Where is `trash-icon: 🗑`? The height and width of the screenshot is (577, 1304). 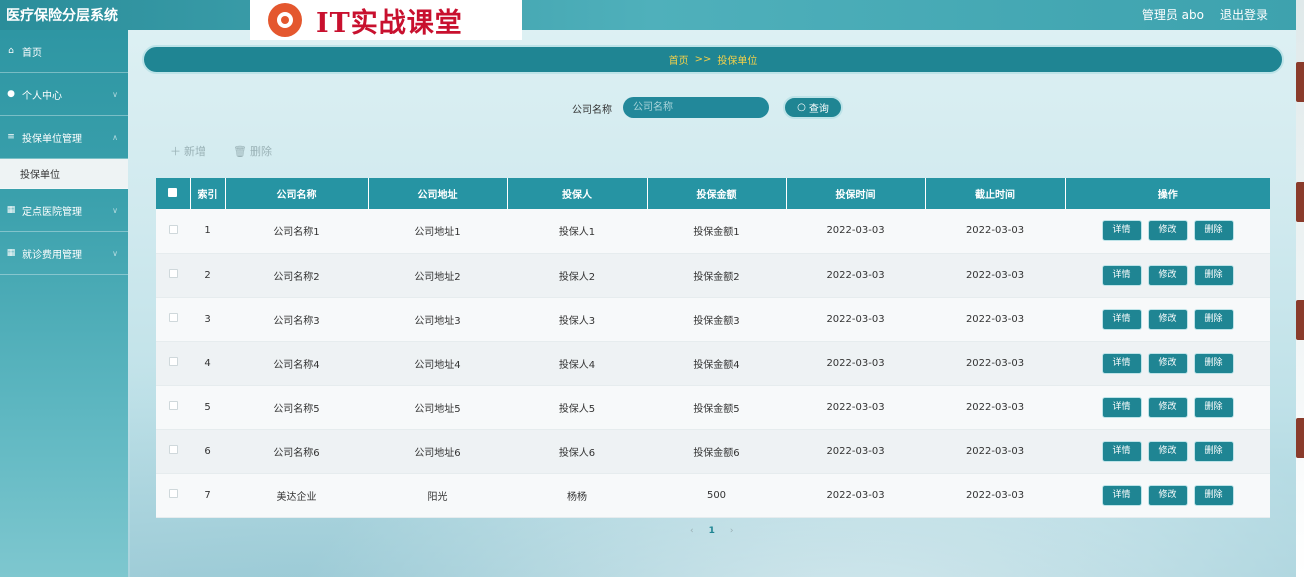 trash-icon: 🗑 is located at coordinates (240, 151).